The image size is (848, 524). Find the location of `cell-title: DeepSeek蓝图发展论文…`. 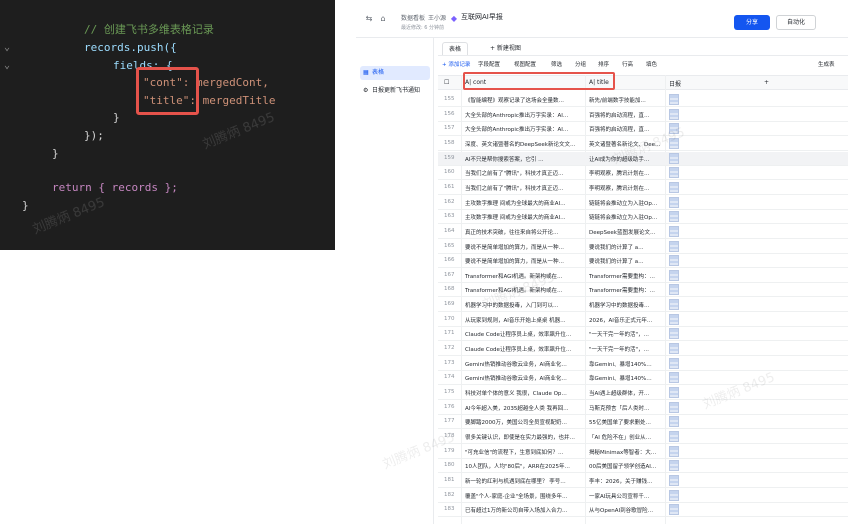

cell-title: DeepSeek蓝图发展论文… is located at coordinates (627, 232).